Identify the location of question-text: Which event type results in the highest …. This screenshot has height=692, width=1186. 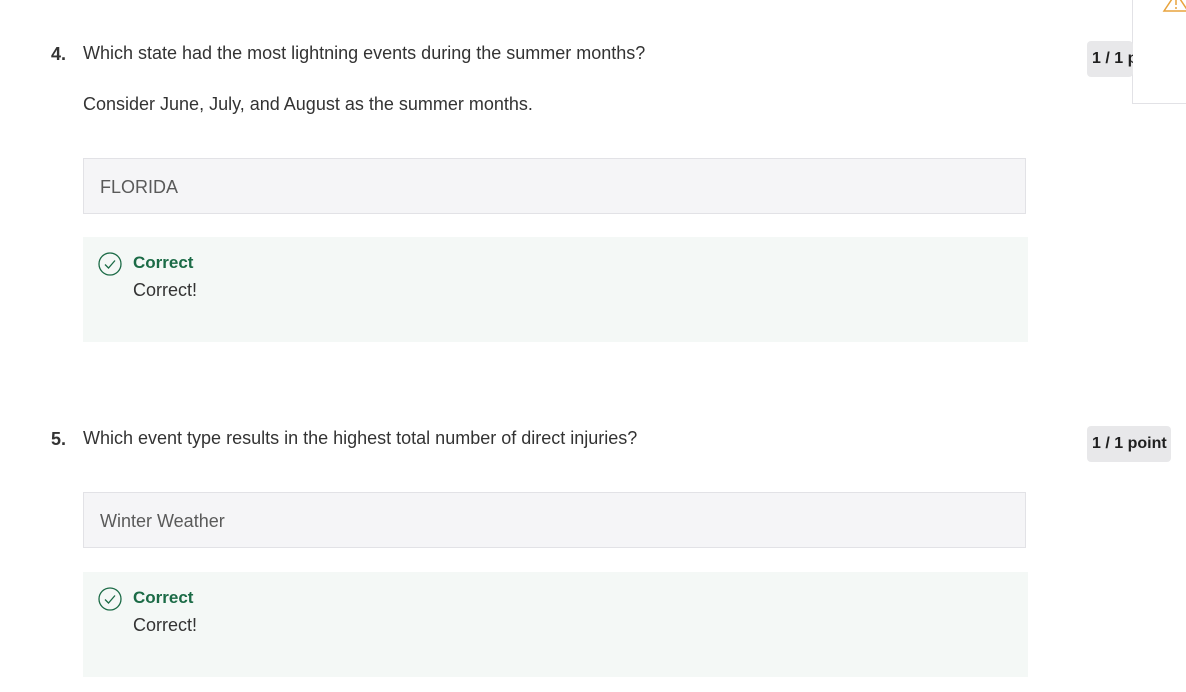
(360, 438).